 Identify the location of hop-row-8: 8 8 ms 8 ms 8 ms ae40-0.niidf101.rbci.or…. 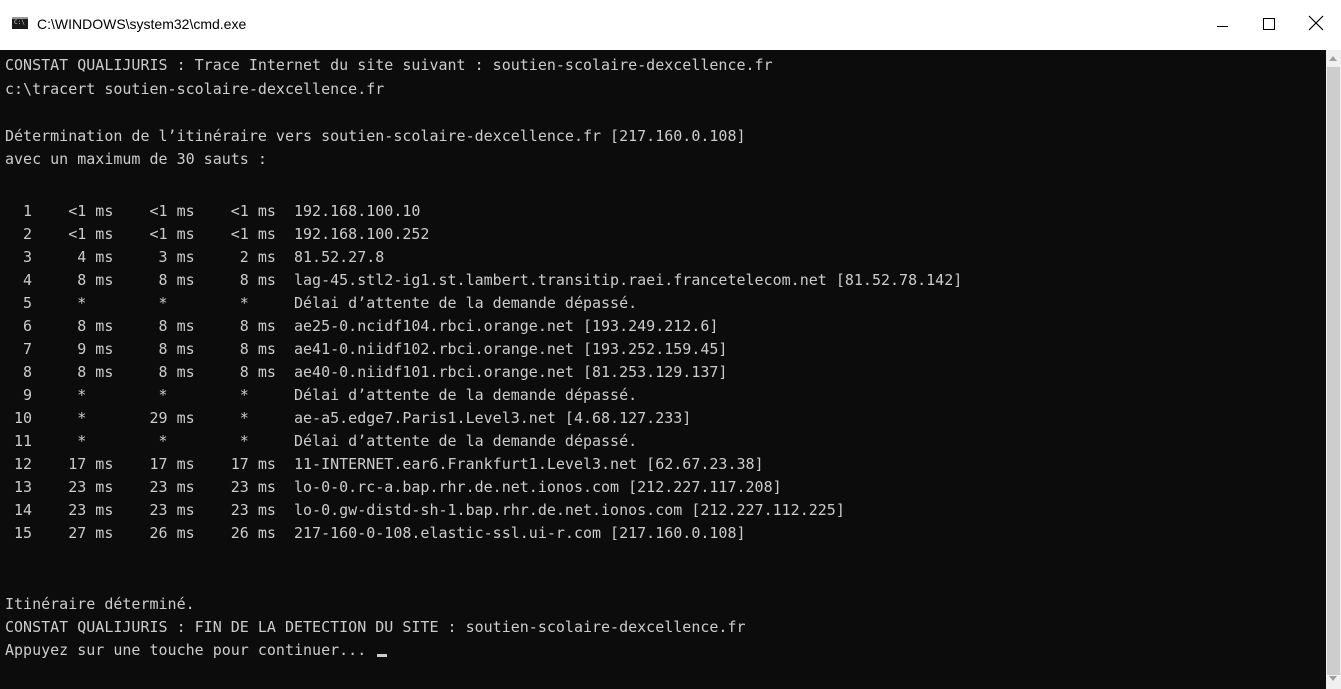
(366, 372).